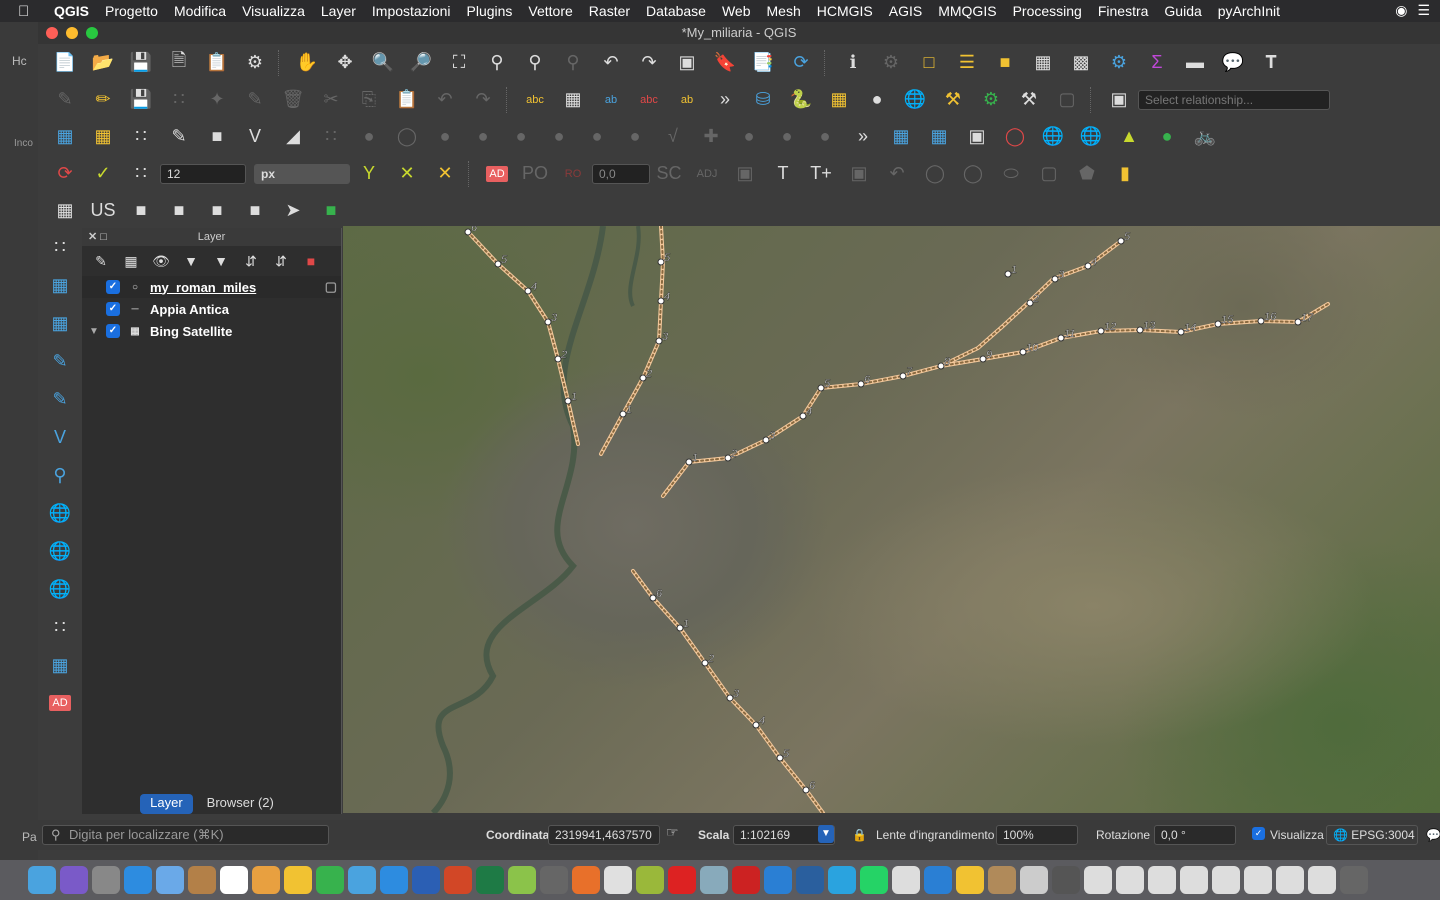 The width and height of the screenshot is (1440, 900). What do you see at coordinates (211, 331) in the screenshot?
I see `layer-row: ▼ ✓ ▦ Bing Satellite` at bounding box center [211, 331].